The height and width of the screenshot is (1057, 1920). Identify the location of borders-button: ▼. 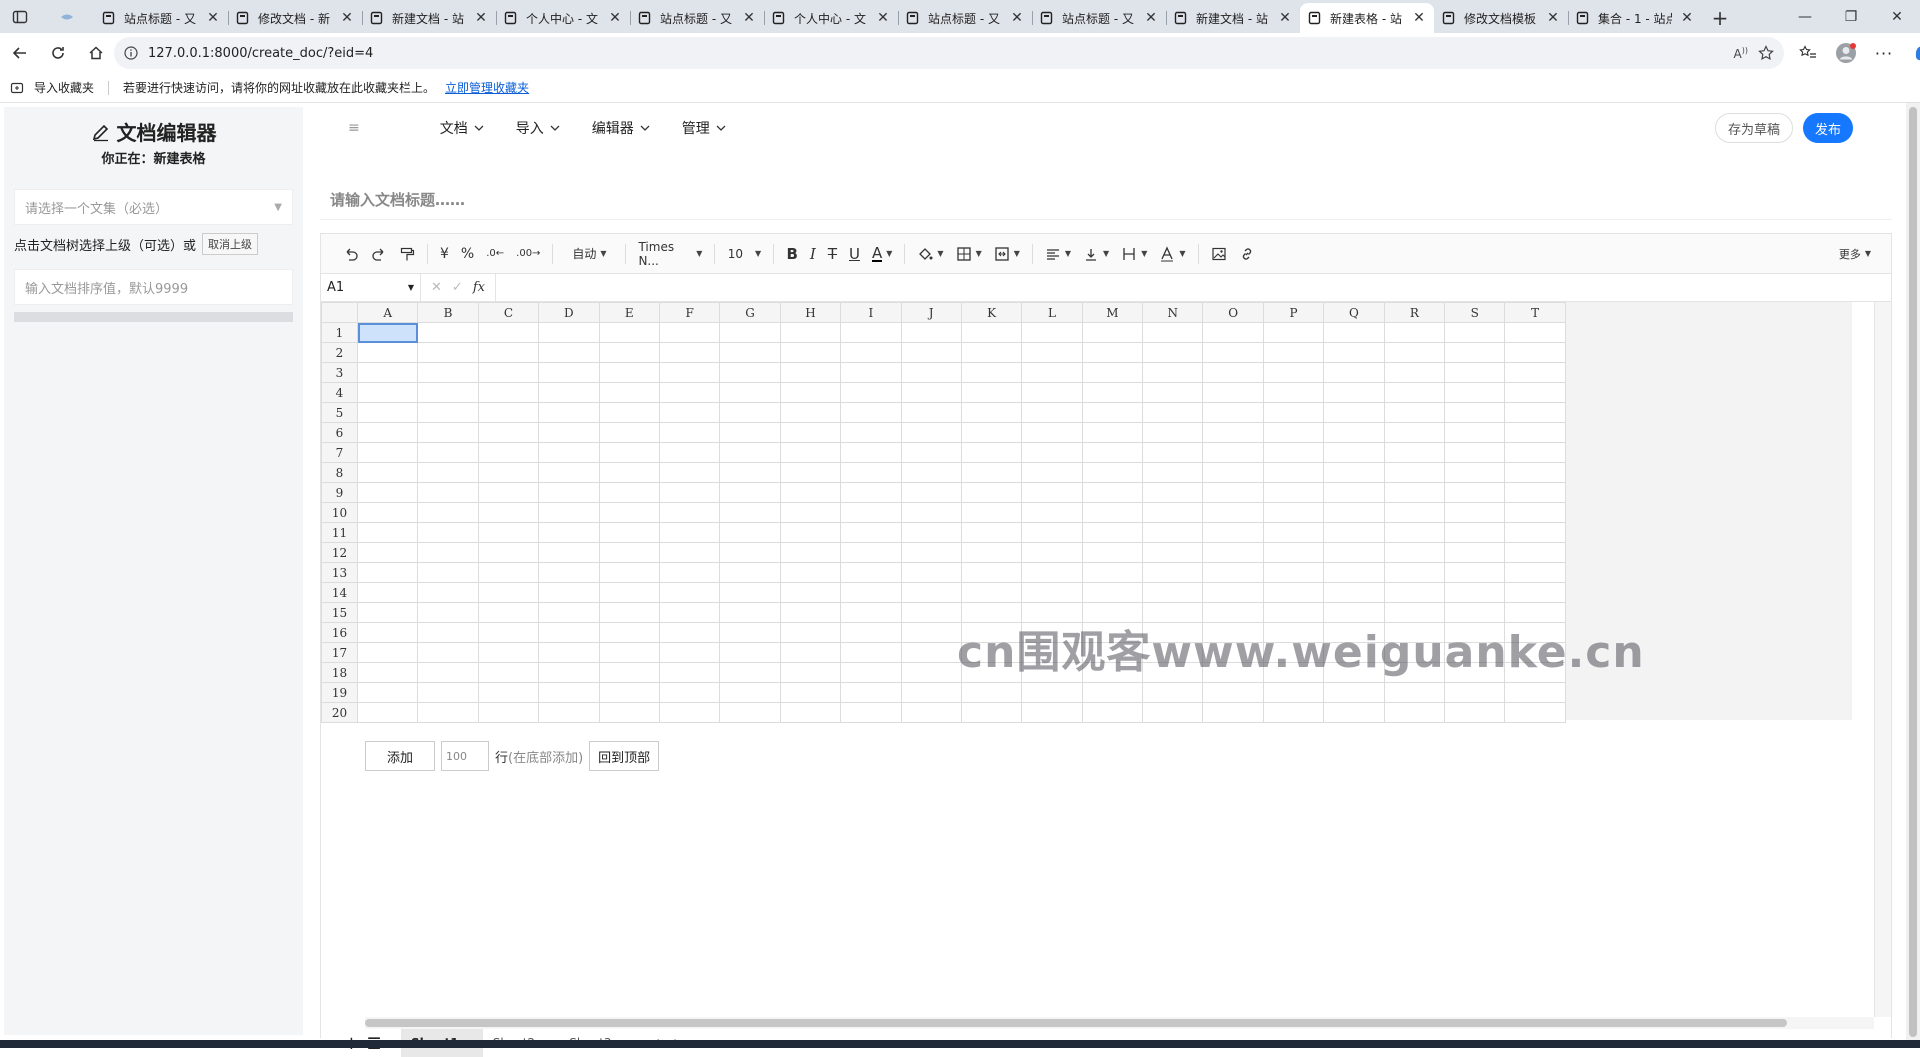
(969, 254).